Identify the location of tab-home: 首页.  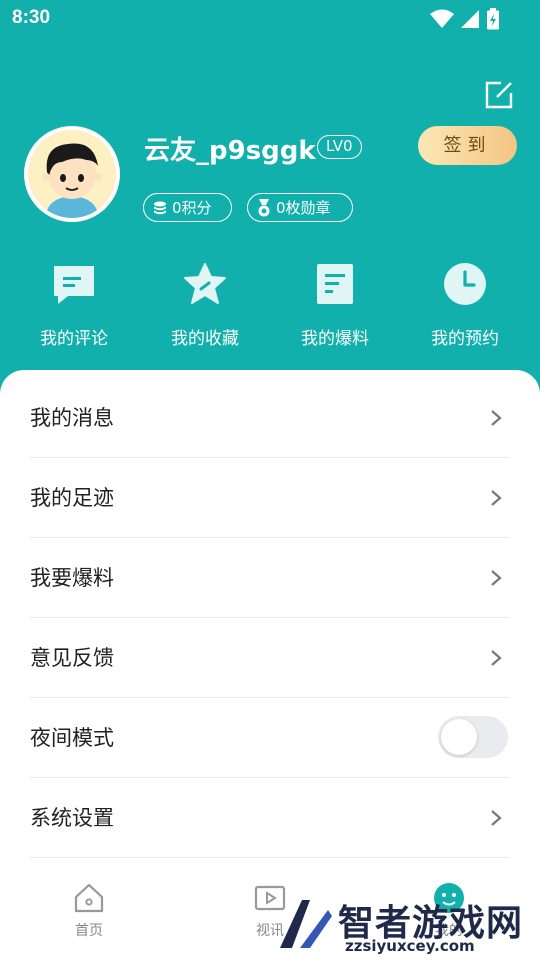
(89, 911).